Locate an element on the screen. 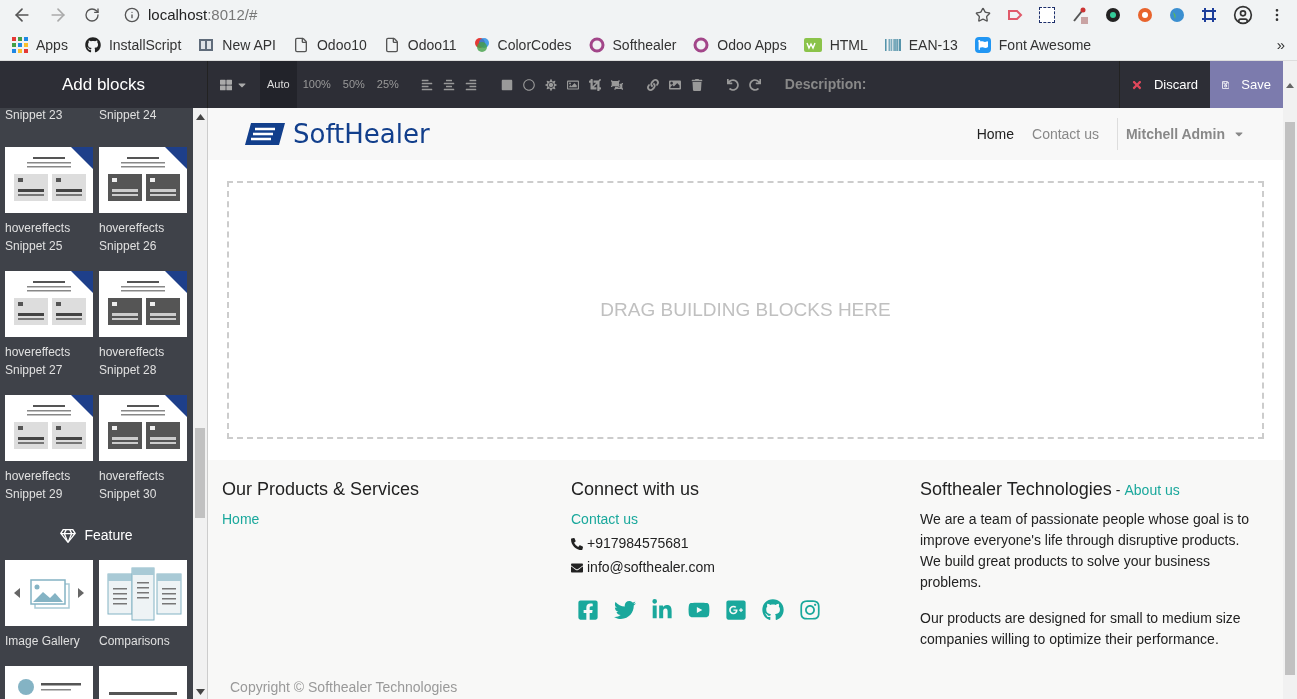 This screenshot has width=1297, height=699. book-icon is located at coordinates (206, 45).